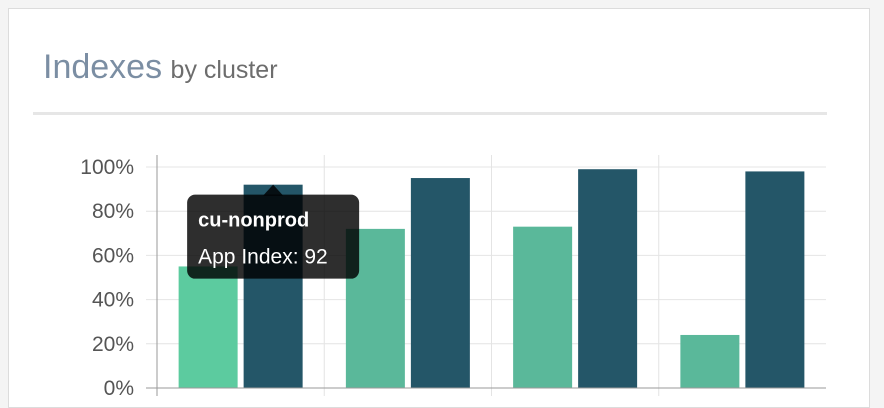 The image size is (884, 408). Describe the element at coordinates (119, 388) in the screenshot. I see `y-tick-label: 0%` at that location.